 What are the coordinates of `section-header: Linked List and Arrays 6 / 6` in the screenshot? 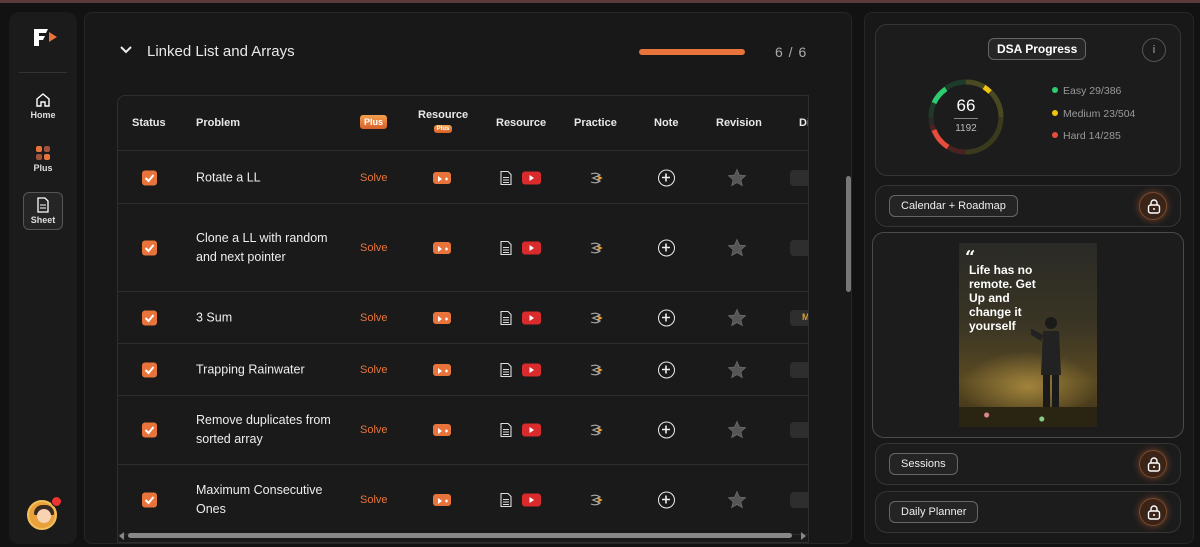 It's located at (468, 53).